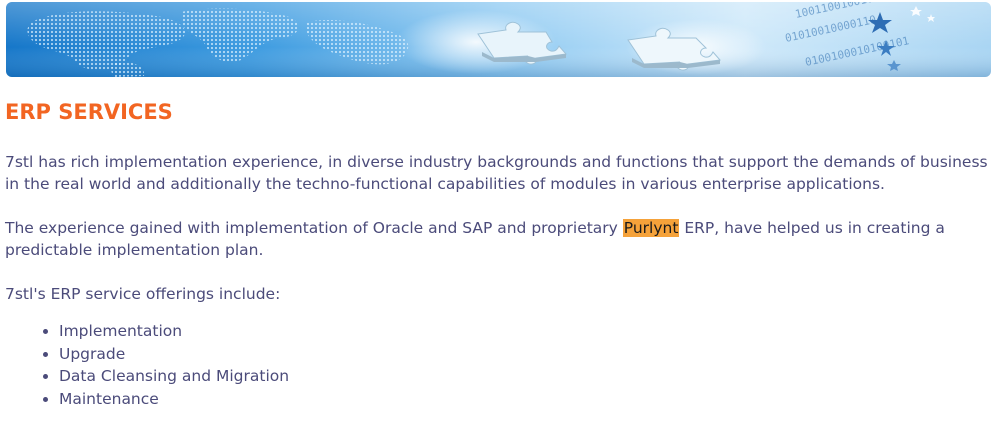  What do you see at coordinates (89, 112) in the screenshot?
I see `page-title: ERP SERVICES` at bounding box center [89, 112].